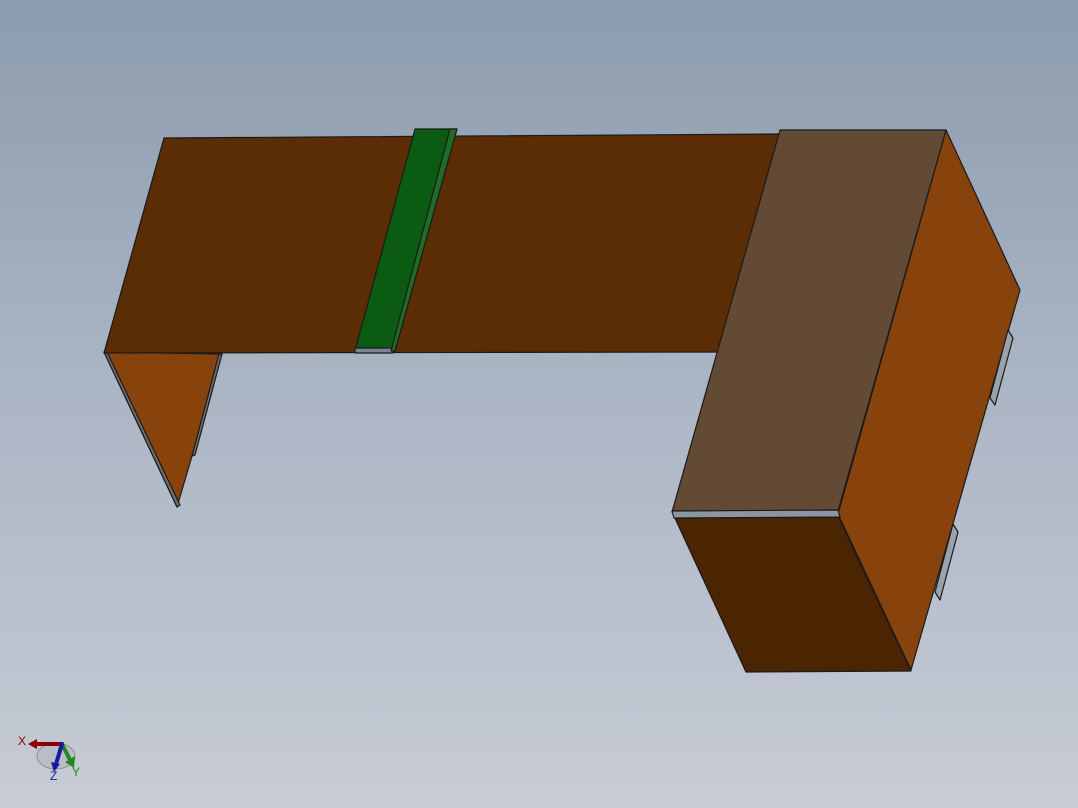 This screenshot has height=808, width=1078. I want to click on cabinet-top-edge, so click(756, 514).